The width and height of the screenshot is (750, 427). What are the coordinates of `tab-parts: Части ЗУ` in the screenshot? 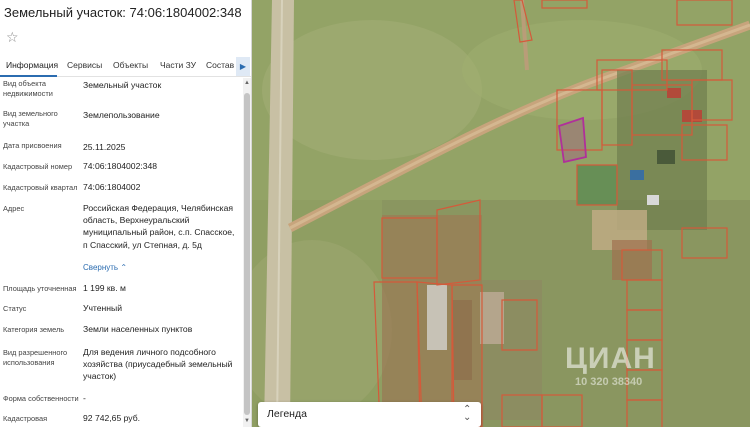 It's located at (178, 65).